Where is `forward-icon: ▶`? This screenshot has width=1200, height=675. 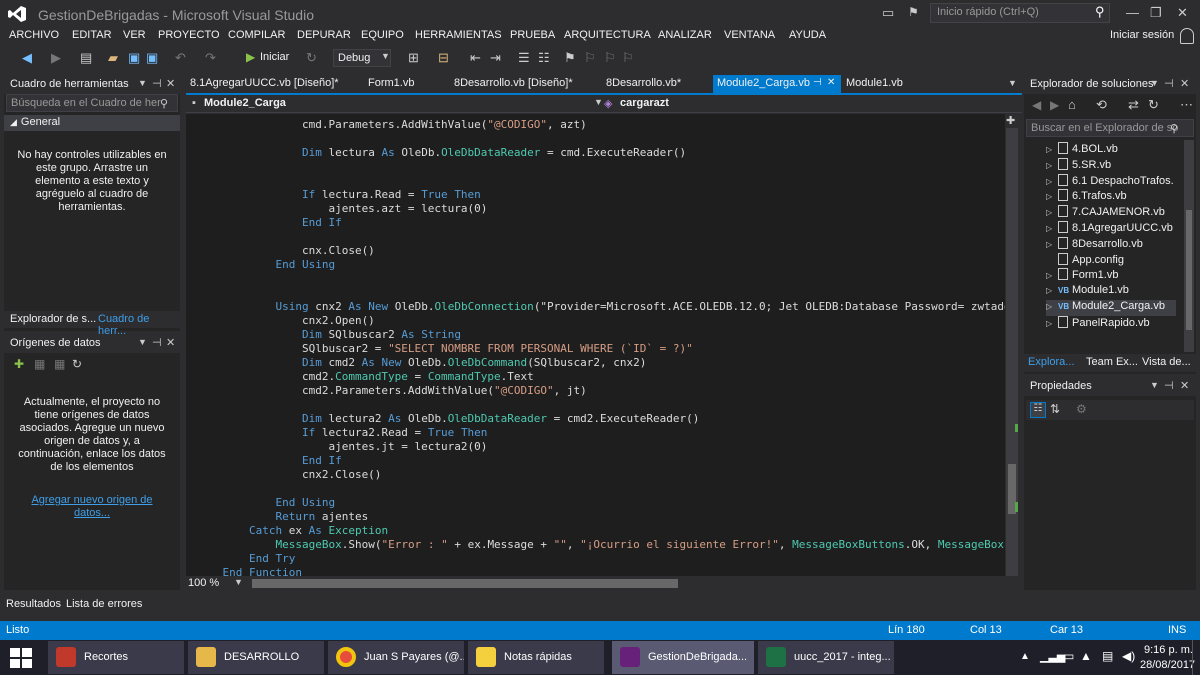
forward-icon: ▶ is located at coordinates (56, 58).